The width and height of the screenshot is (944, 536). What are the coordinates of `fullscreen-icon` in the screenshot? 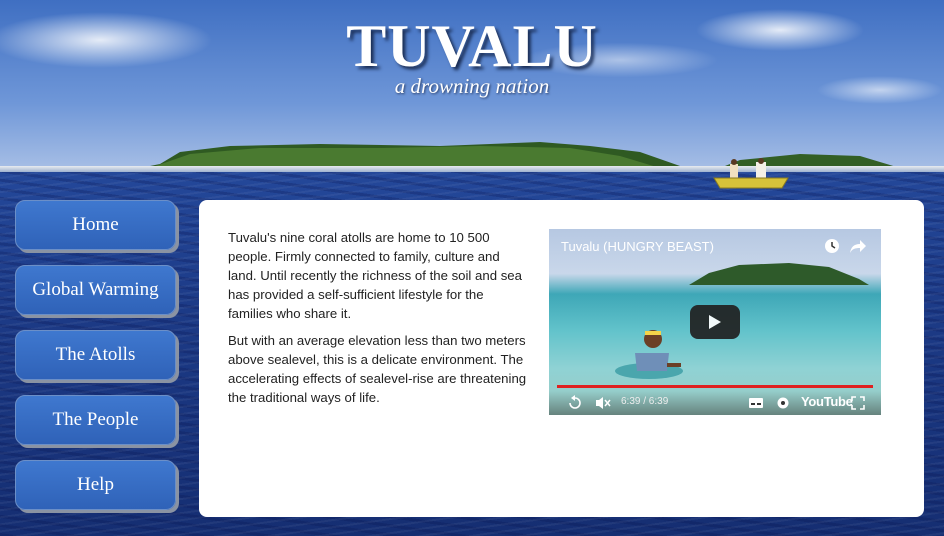 It's located at (858, 403).